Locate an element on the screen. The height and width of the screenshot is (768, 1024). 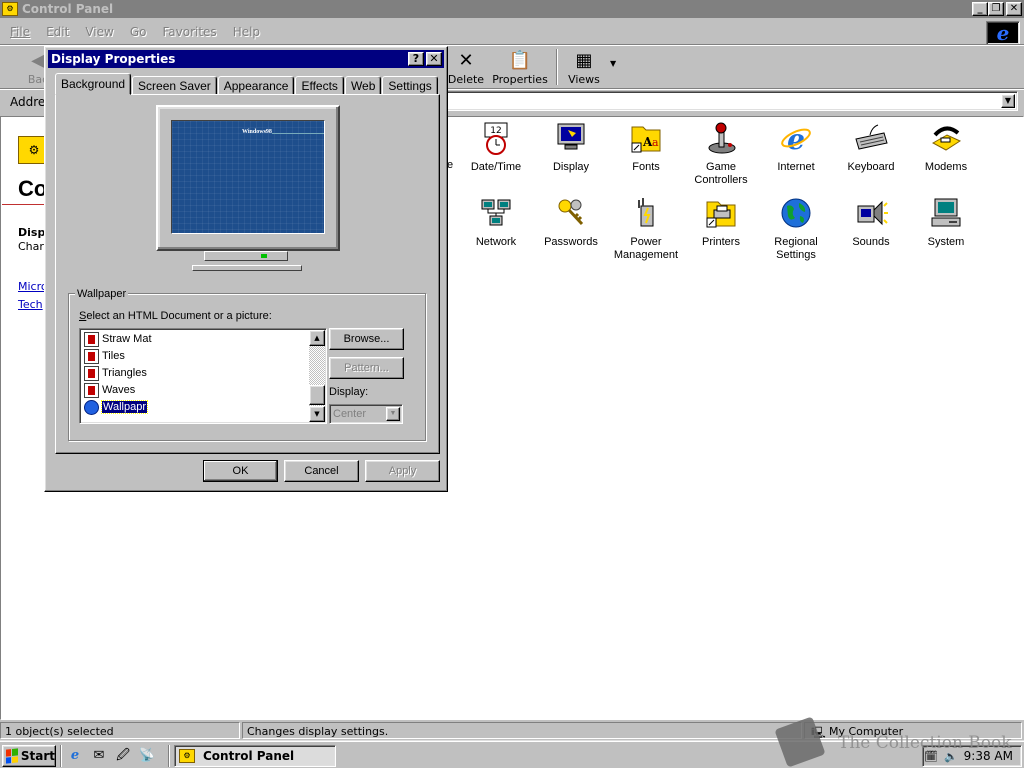
view-channels-icon: 📡 is located at coordinates (147, 756).